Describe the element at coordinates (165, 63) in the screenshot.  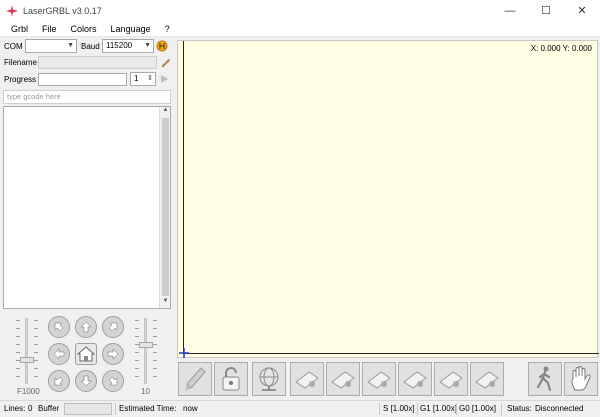
I see `edit-icon` at that location.